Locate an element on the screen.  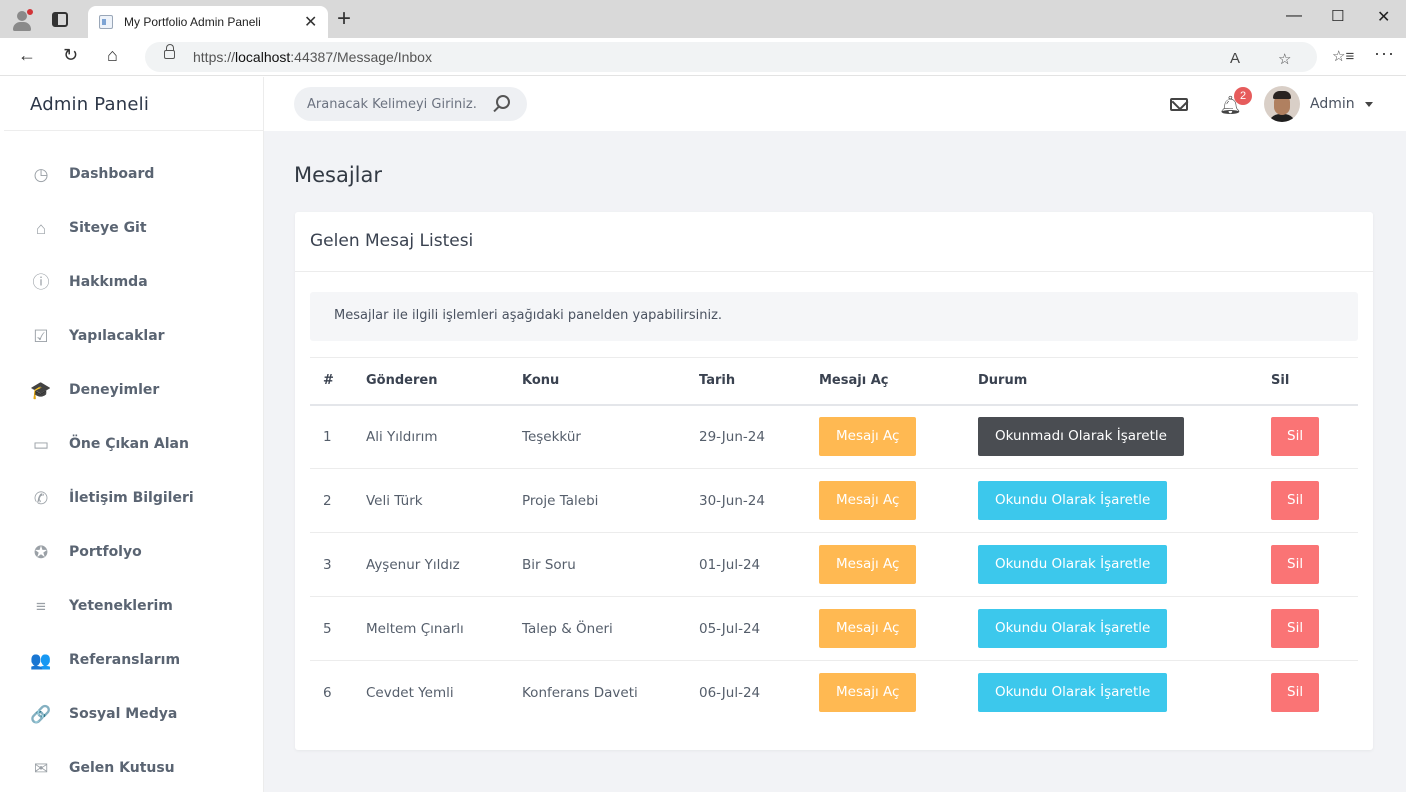
sidebar-item-2: ⌂ Siteye Git is located at coordinates (133, 229).